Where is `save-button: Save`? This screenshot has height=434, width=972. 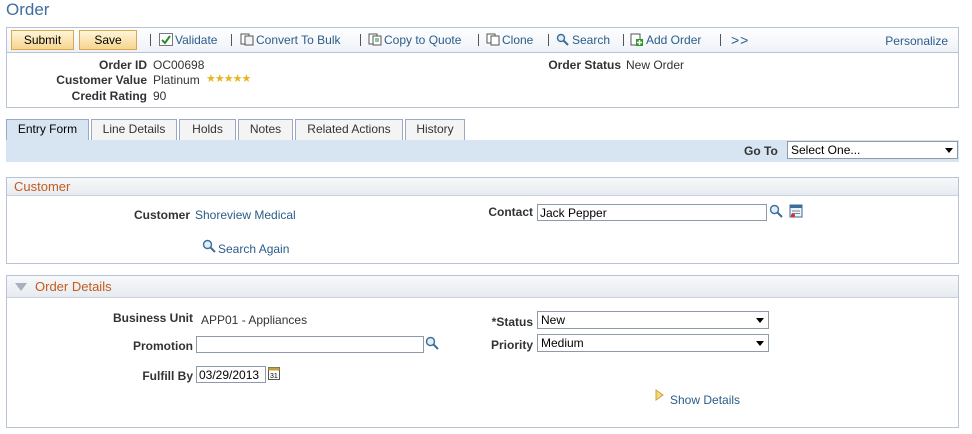 save-button: Save is located at coordinates (108, 40).